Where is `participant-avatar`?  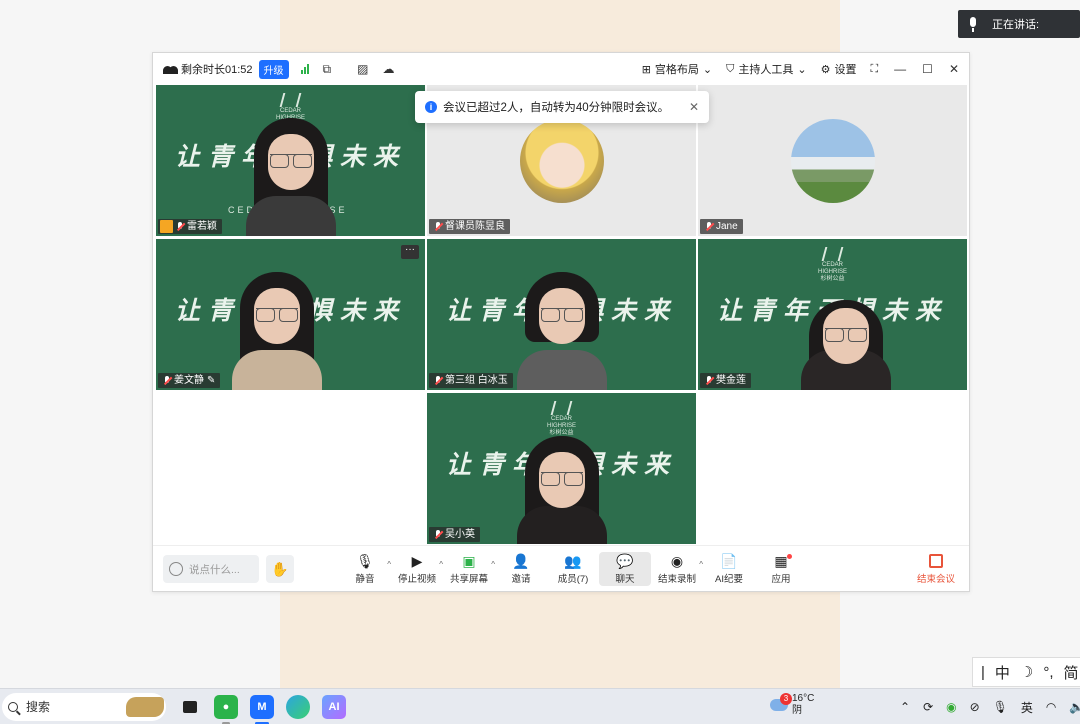 participant-avatar is located at coordinates (832, 161).